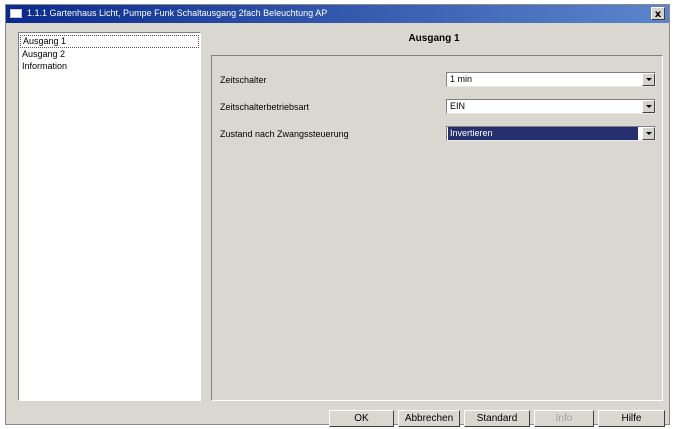 Image resolution: width=675 pixels, height=429 pixels. Describe the element at coordinates (658, 13) in the screenshot. I see `close-button: x` at that location.